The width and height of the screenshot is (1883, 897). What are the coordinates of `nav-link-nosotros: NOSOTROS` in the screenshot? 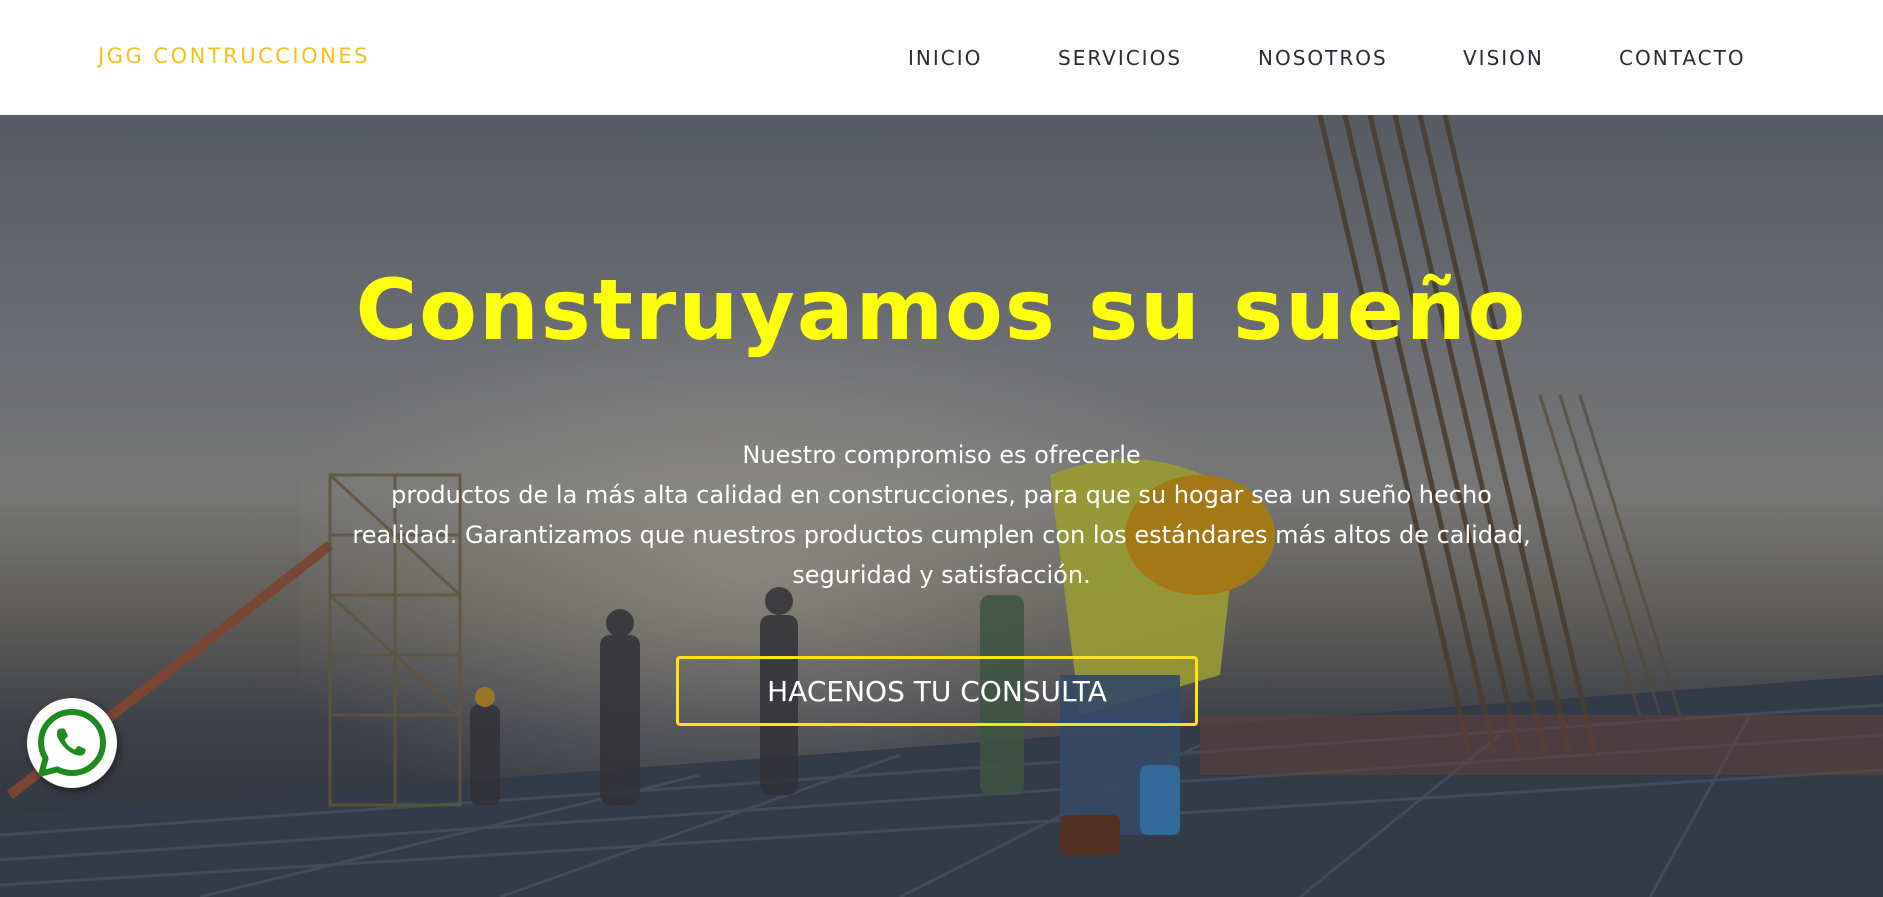 It's located at (1323, 58).